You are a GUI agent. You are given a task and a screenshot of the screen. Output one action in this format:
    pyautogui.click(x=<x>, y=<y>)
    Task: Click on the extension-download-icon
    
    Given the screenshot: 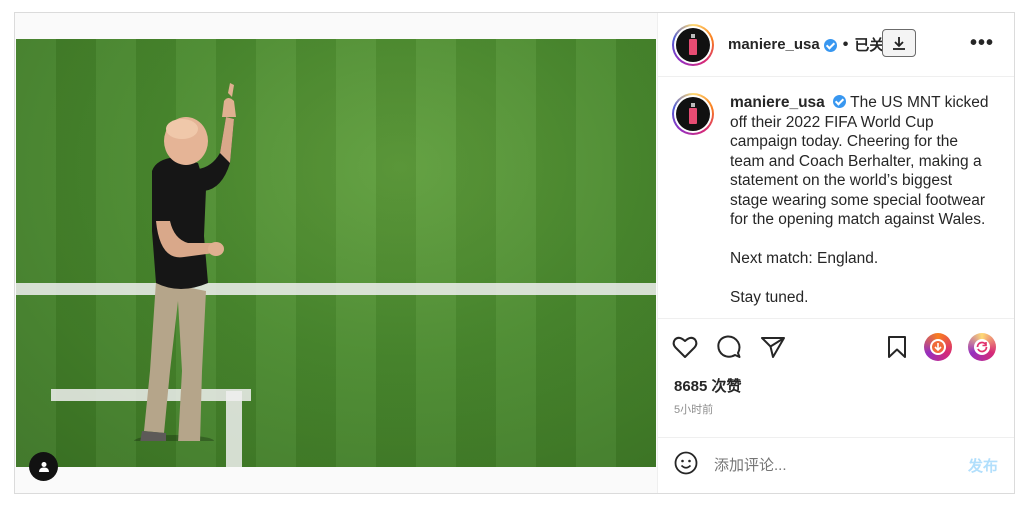 What is the action you would take?
    pyautogui.click(x=938, y=347)
    